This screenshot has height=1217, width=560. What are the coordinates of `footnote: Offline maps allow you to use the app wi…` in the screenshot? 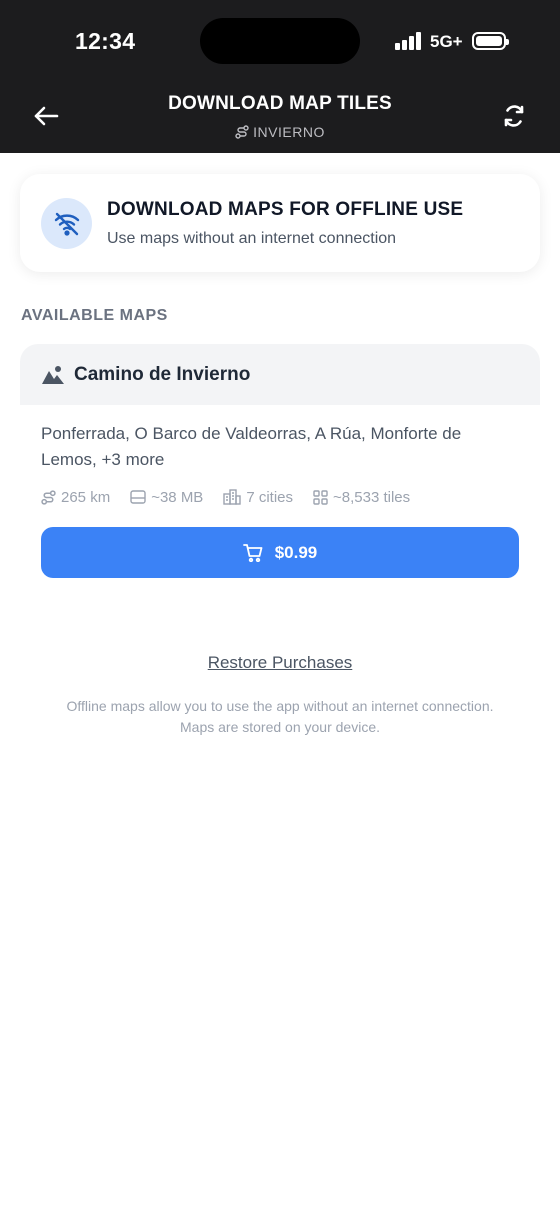 It's located at (280, 717).